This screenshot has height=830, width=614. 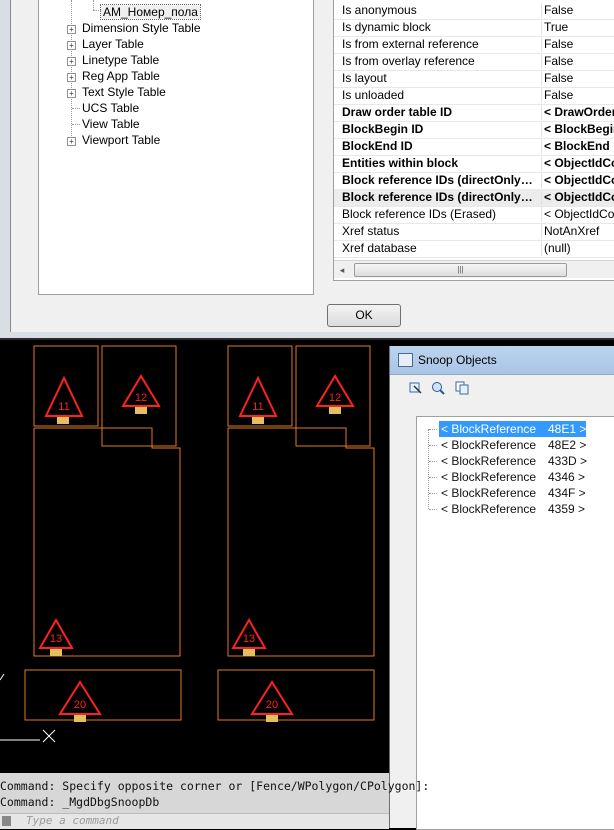 I want to click on property-row: Draw order table ID < DrawOrderTable, so click(x=474, y=113).